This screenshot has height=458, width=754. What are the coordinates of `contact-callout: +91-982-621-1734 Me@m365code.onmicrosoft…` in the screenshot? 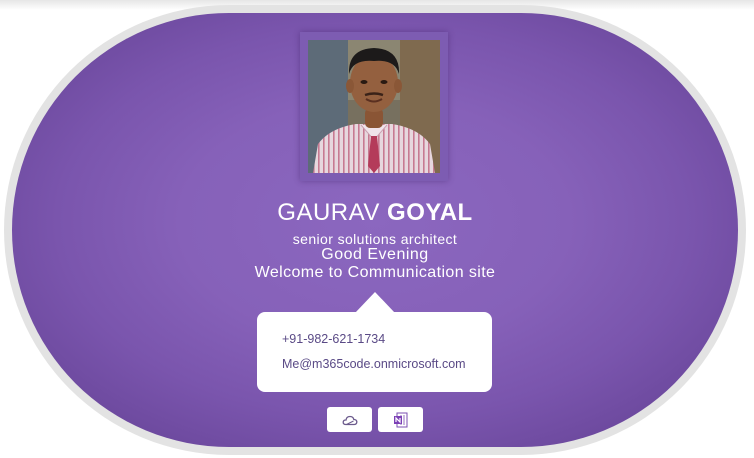 It's located at (374, 342).